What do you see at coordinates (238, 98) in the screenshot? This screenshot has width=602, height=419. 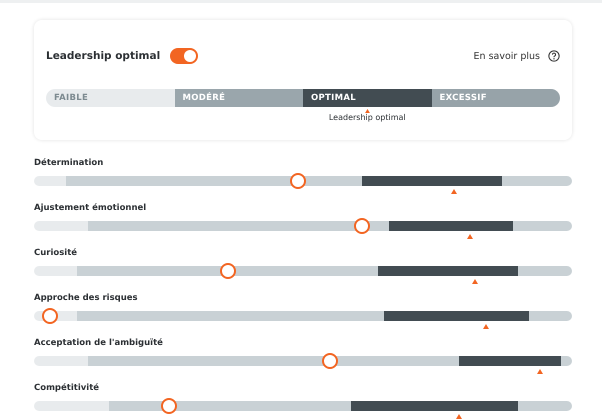 I see `scale-segment: MODÉRÉ` at bounding box center [238, 98].